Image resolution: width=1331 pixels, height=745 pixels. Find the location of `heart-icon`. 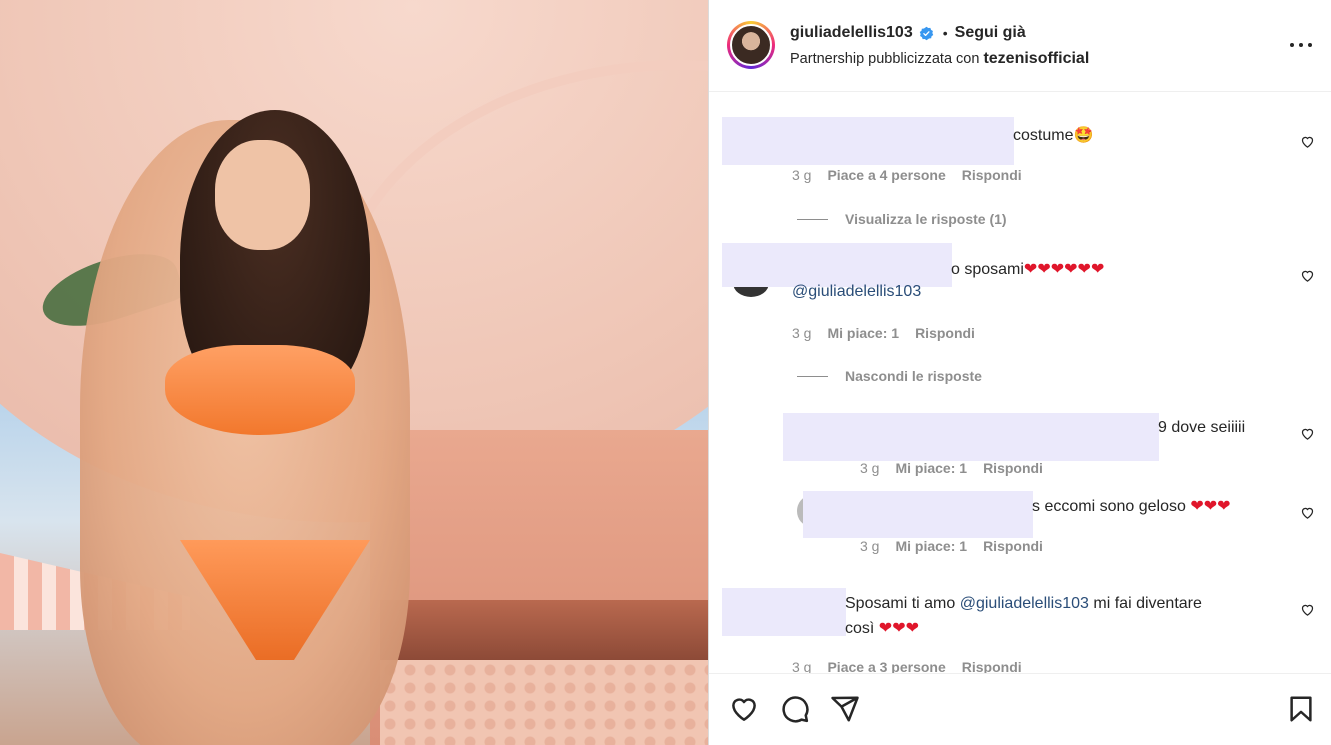

heart-icon is located at coordinates (744, 709).